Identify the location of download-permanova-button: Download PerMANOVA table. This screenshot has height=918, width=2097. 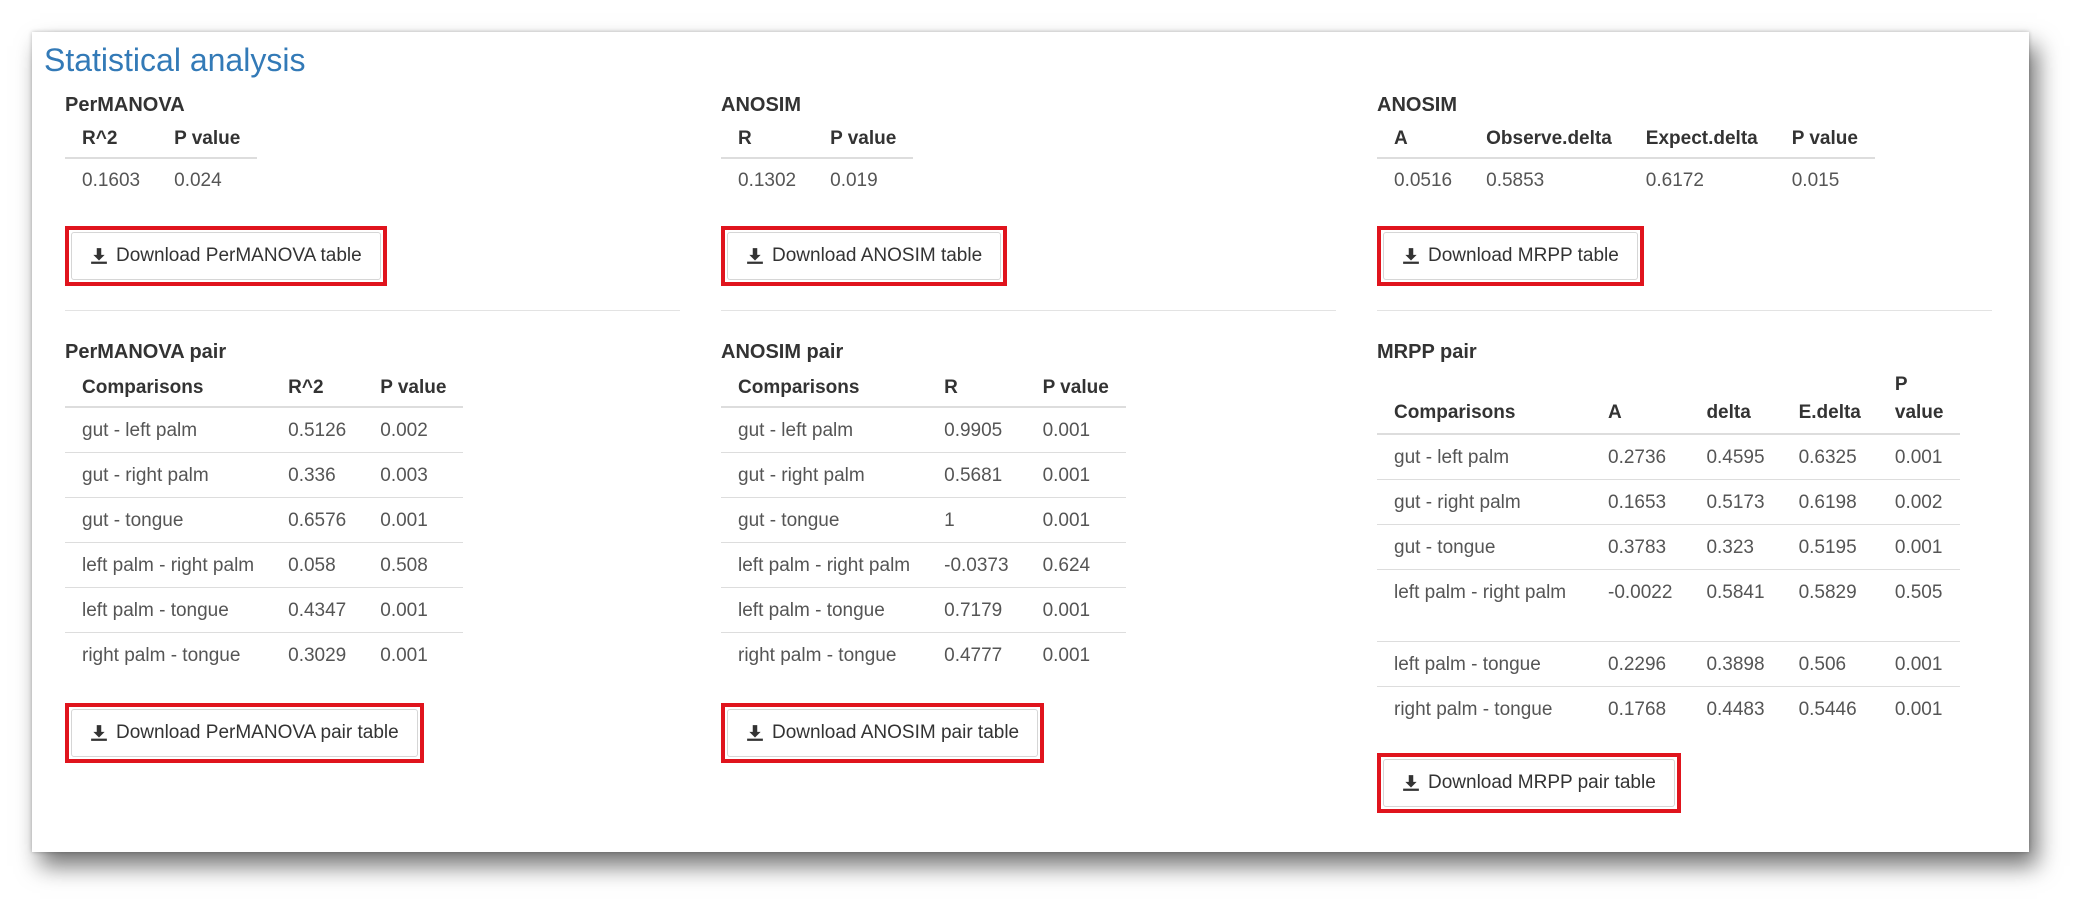
(226, 256).